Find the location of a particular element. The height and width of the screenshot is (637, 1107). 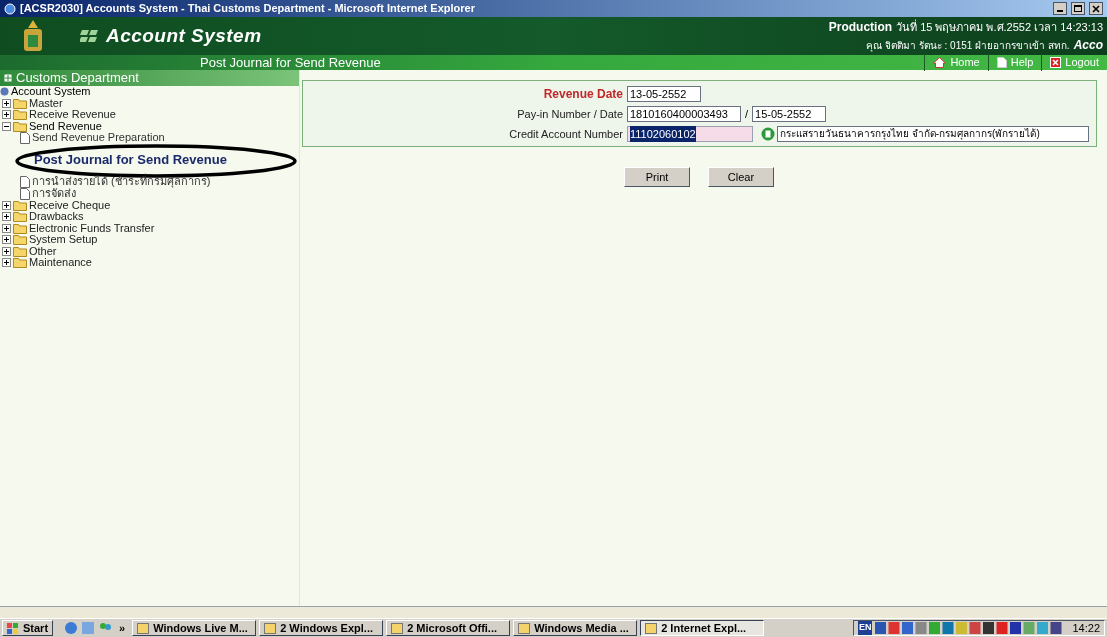

payin-number-field: 1810160400003493 is located at coordinates (684, 114).